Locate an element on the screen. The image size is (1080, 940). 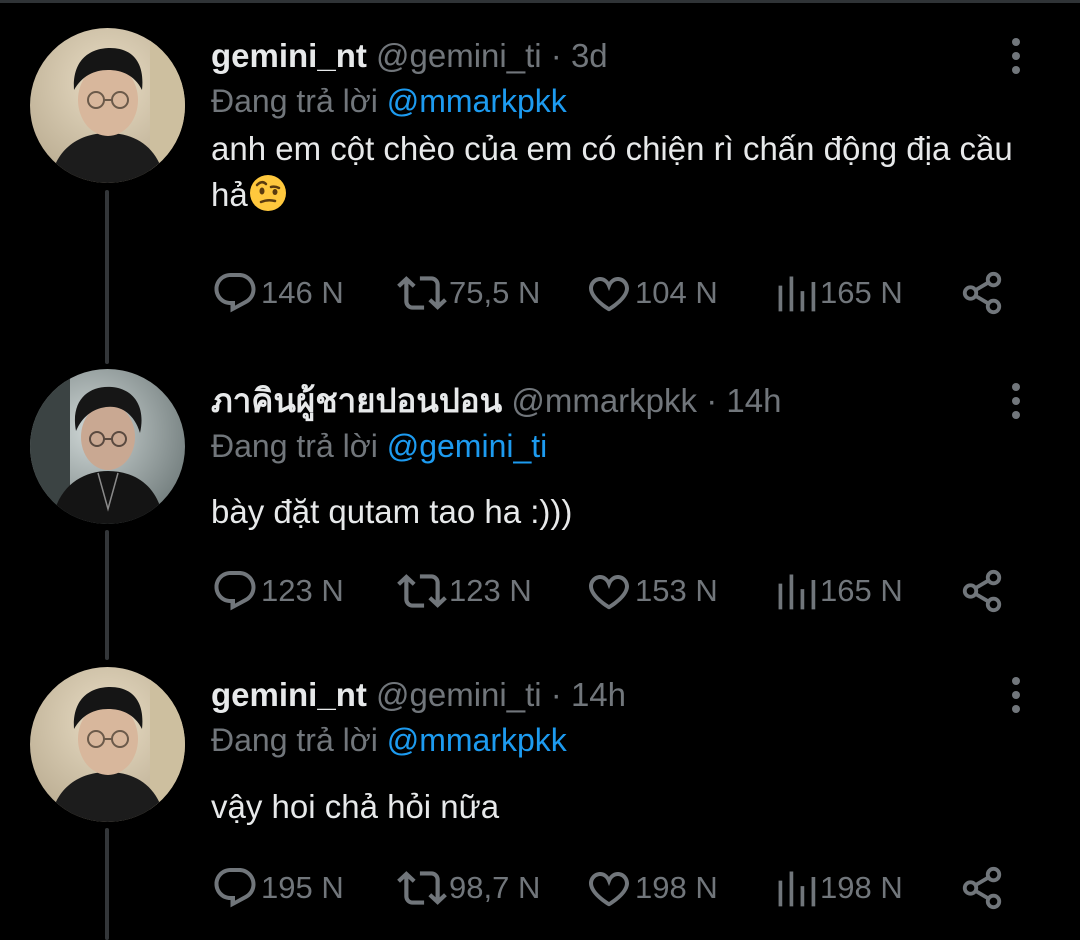
reply-count: 123 N is located at coordinates (302, 590).